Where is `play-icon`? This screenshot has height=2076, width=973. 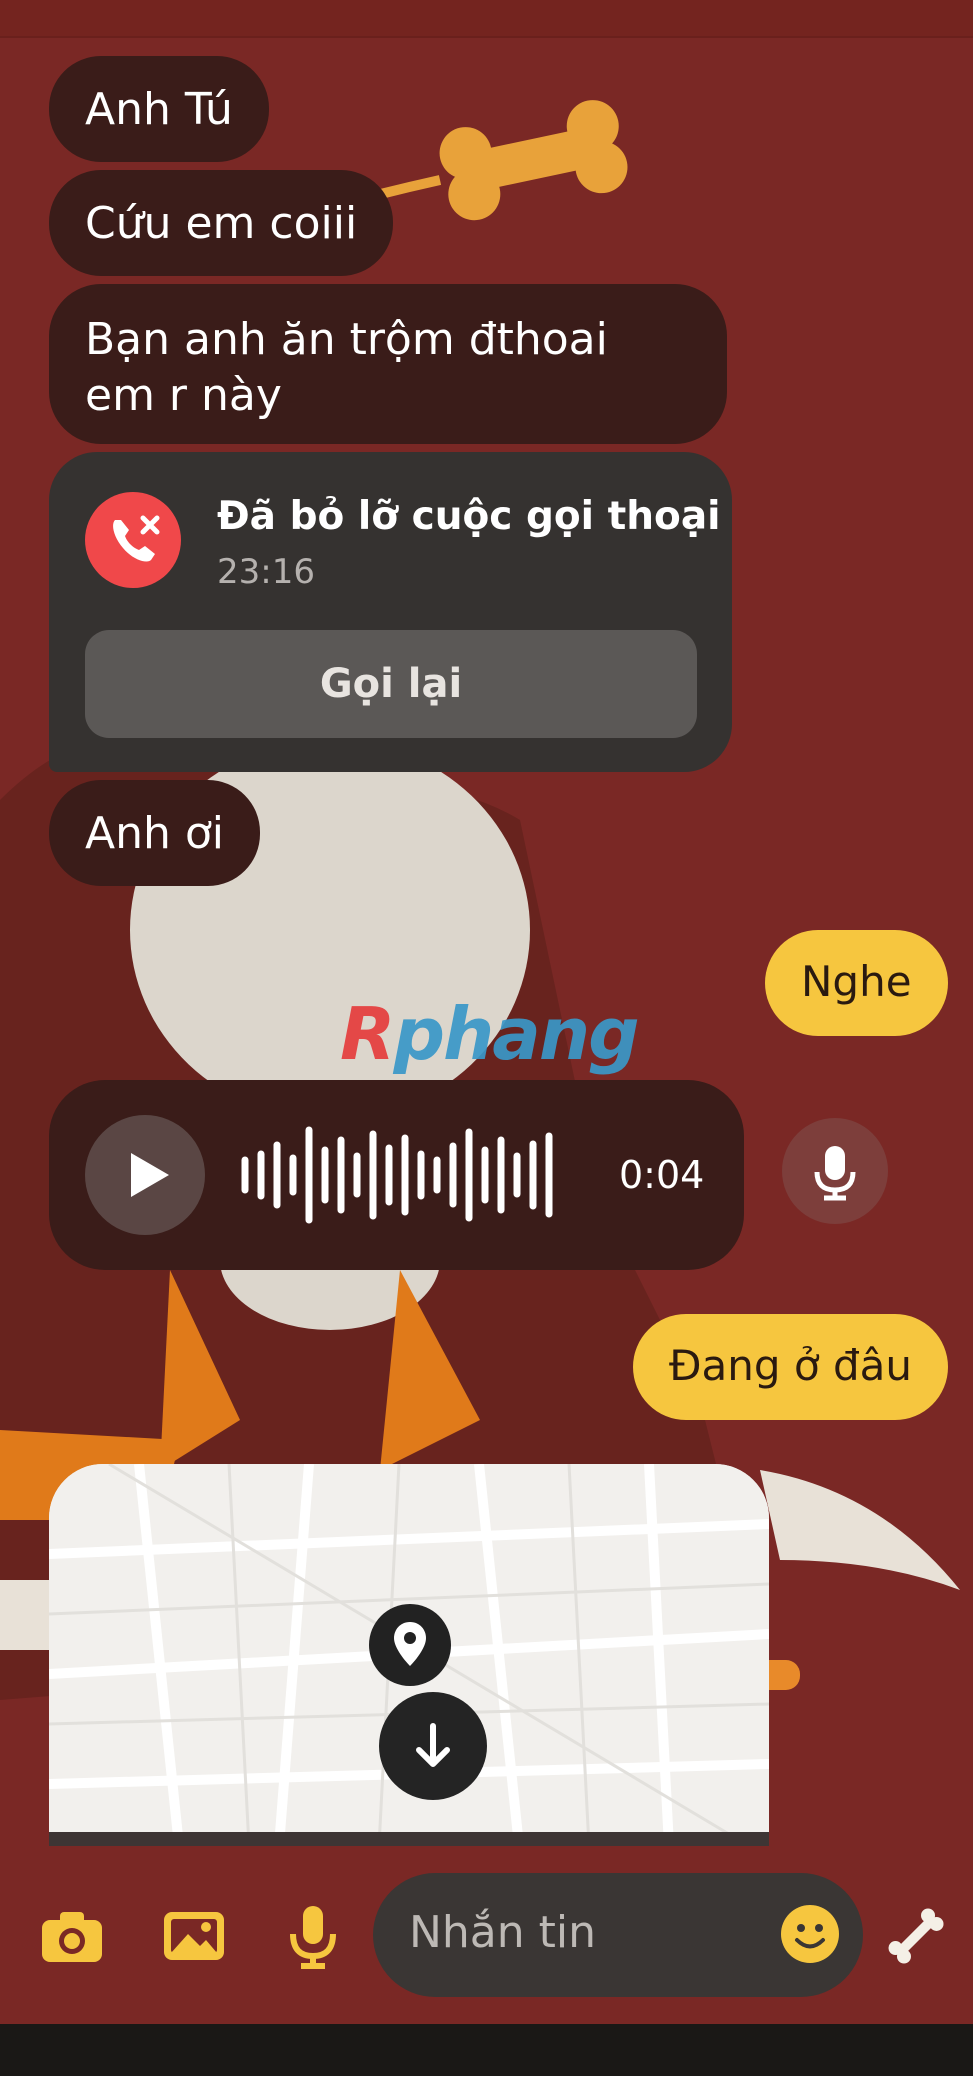 play-icon is located at coordinates (150, 1175).